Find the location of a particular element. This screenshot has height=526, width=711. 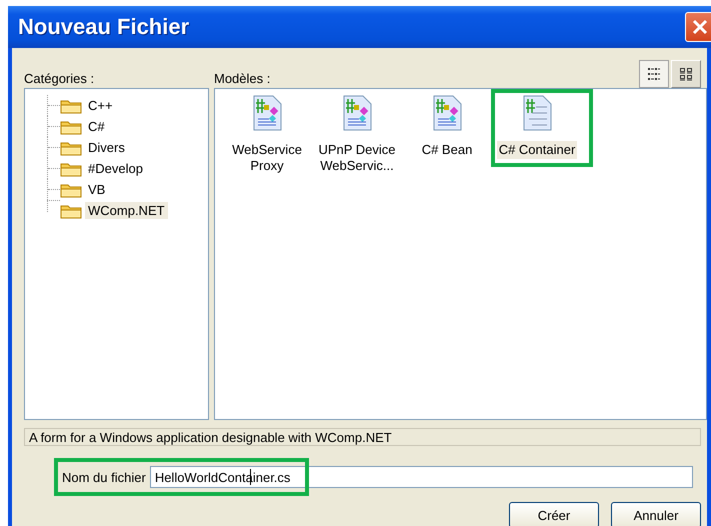

models-label: Modèles : is located at coordinates (242, 79).